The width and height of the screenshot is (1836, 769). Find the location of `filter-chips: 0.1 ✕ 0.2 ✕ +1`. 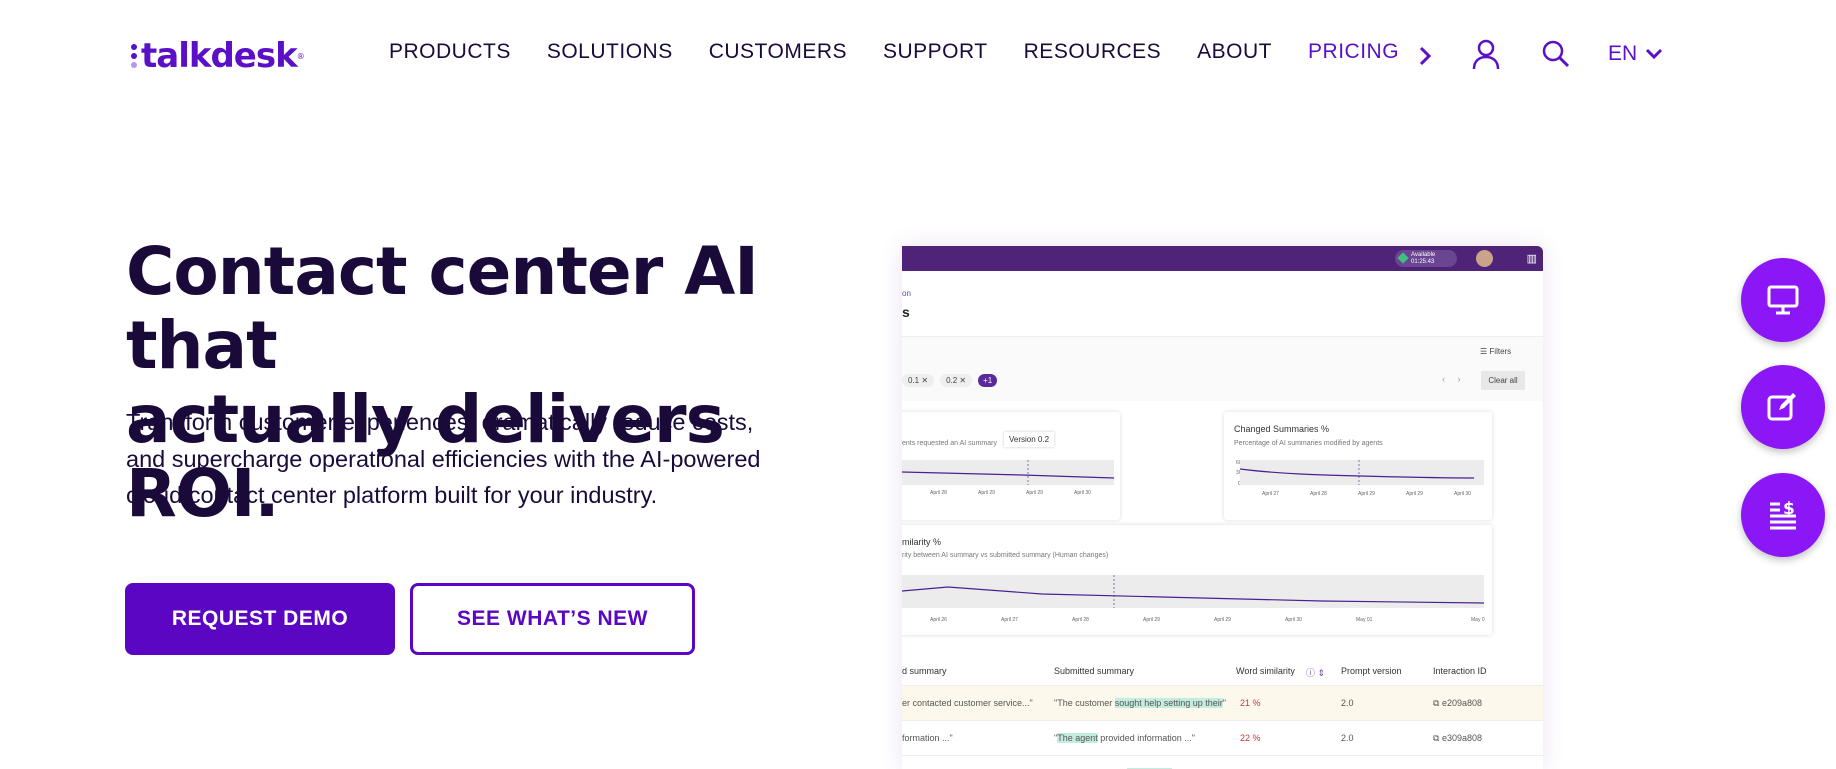

filter-chips: 0.1 ✕ 0.2 ✕ +1 is located at coordinates (950, 380).